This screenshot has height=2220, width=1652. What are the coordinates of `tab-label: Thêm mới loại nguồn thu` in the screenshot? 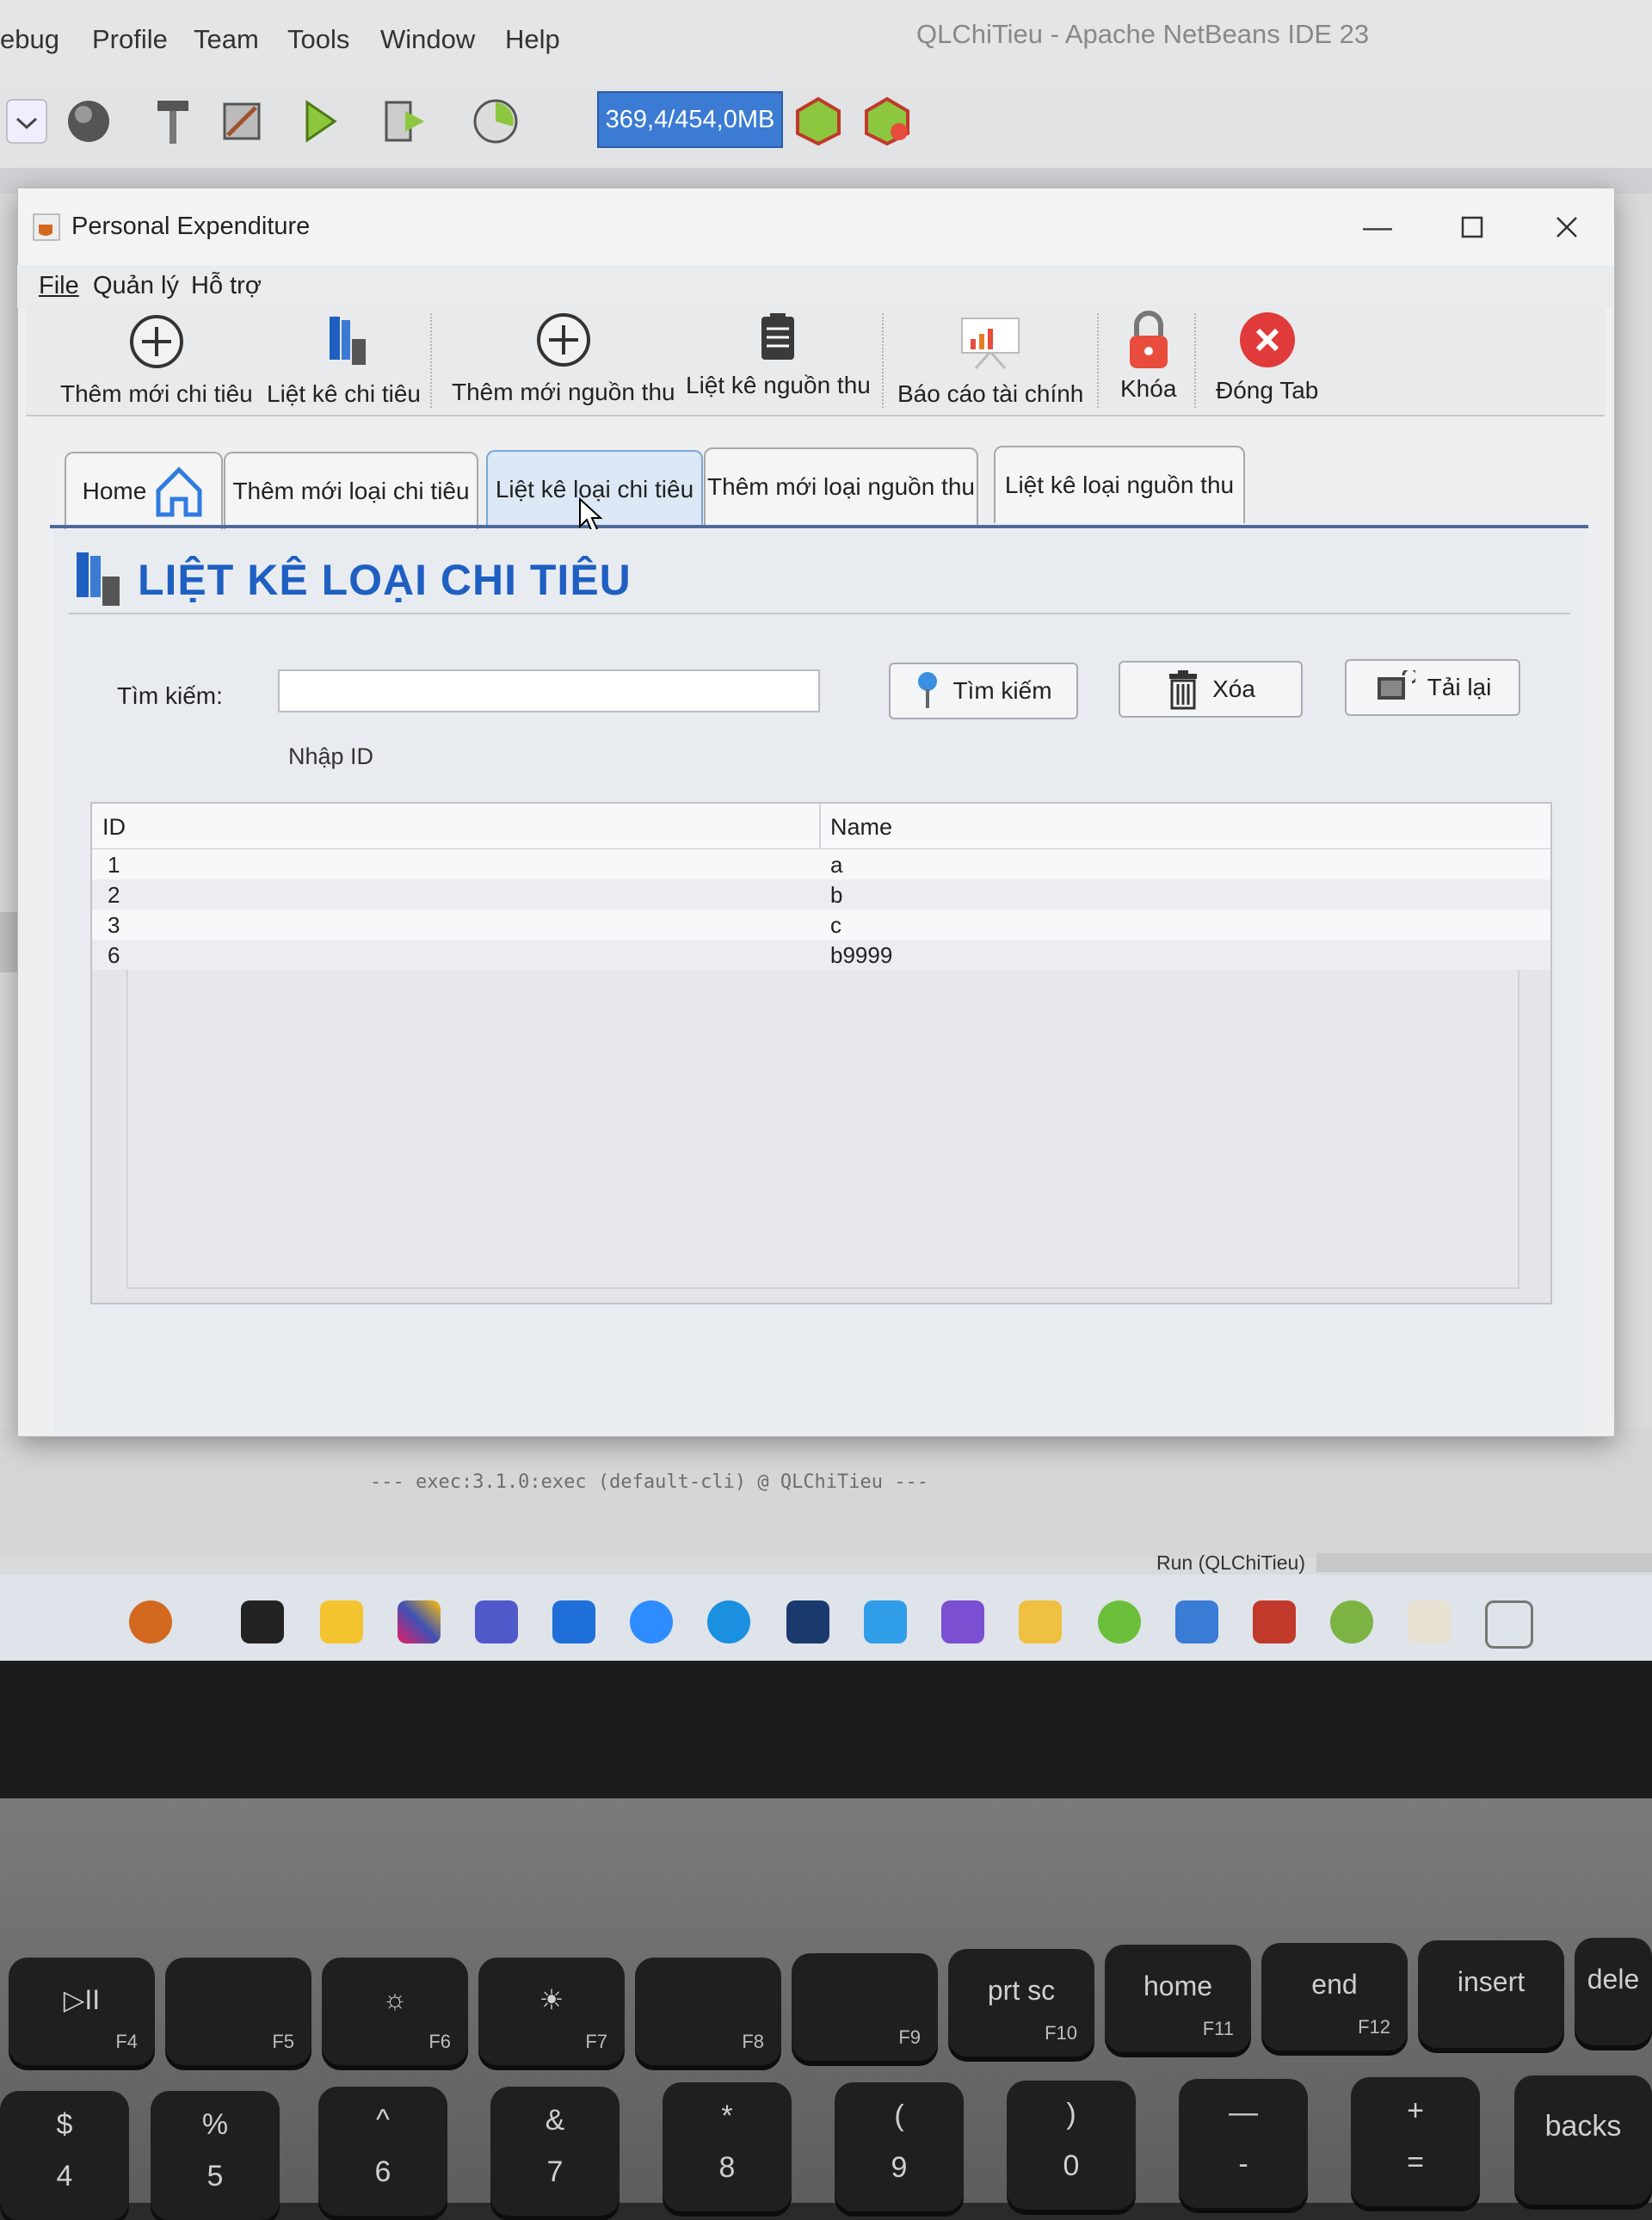 It's located at (841, 486).